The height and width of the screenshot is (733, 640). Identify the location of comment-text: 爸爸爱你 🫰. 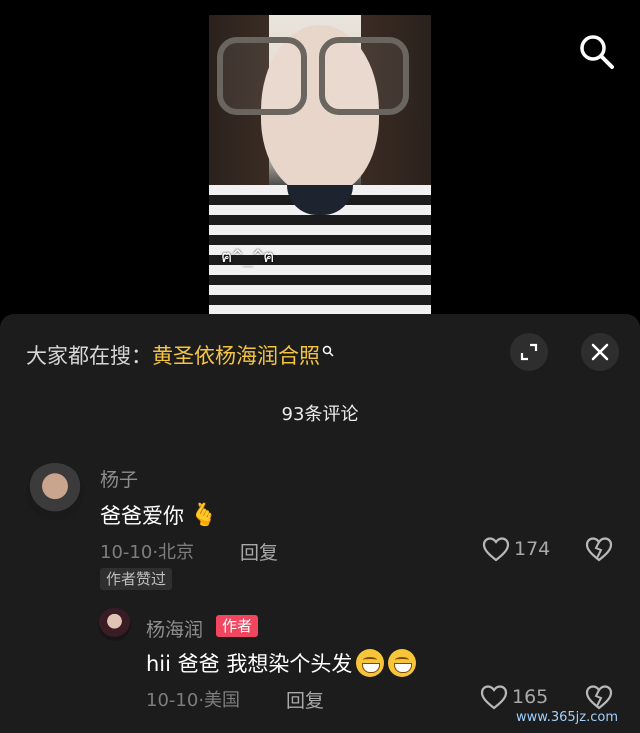
(158, 515).